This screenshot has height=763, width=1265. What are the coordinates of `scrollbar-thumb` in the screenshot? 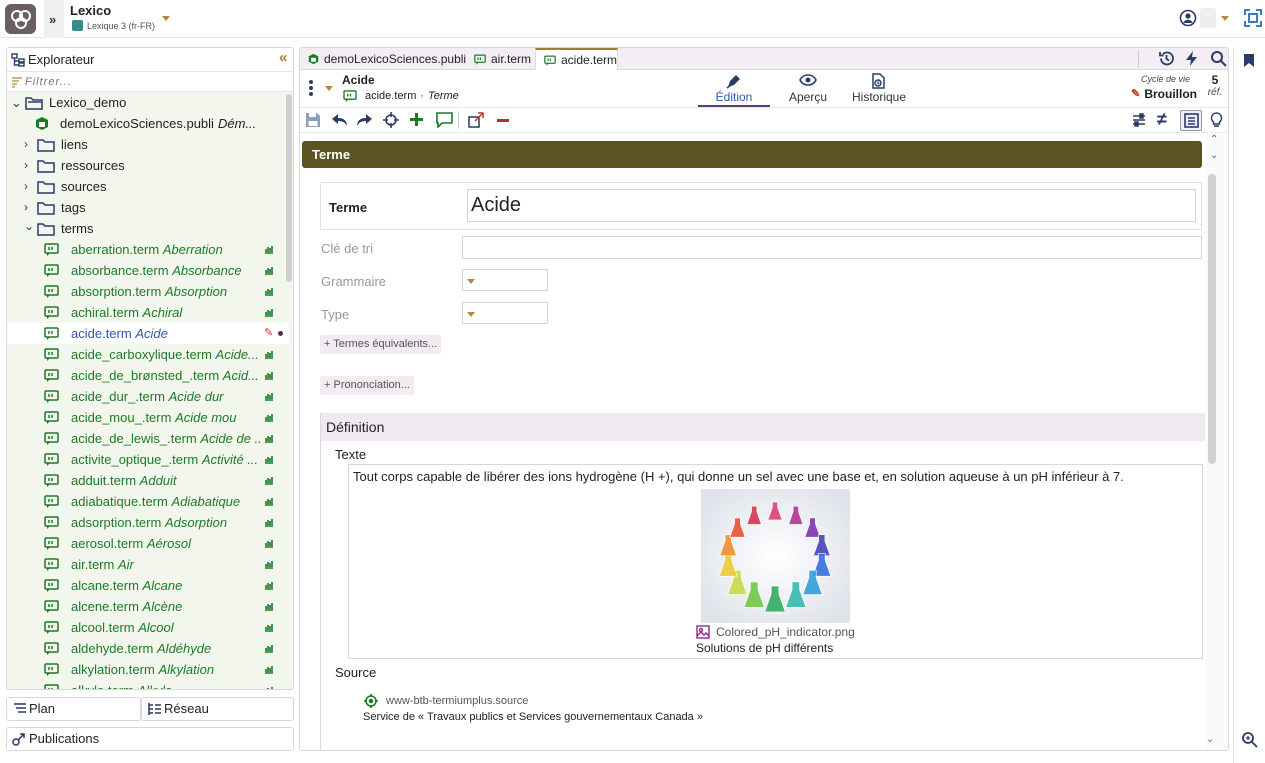 It's located at (1212, 319).